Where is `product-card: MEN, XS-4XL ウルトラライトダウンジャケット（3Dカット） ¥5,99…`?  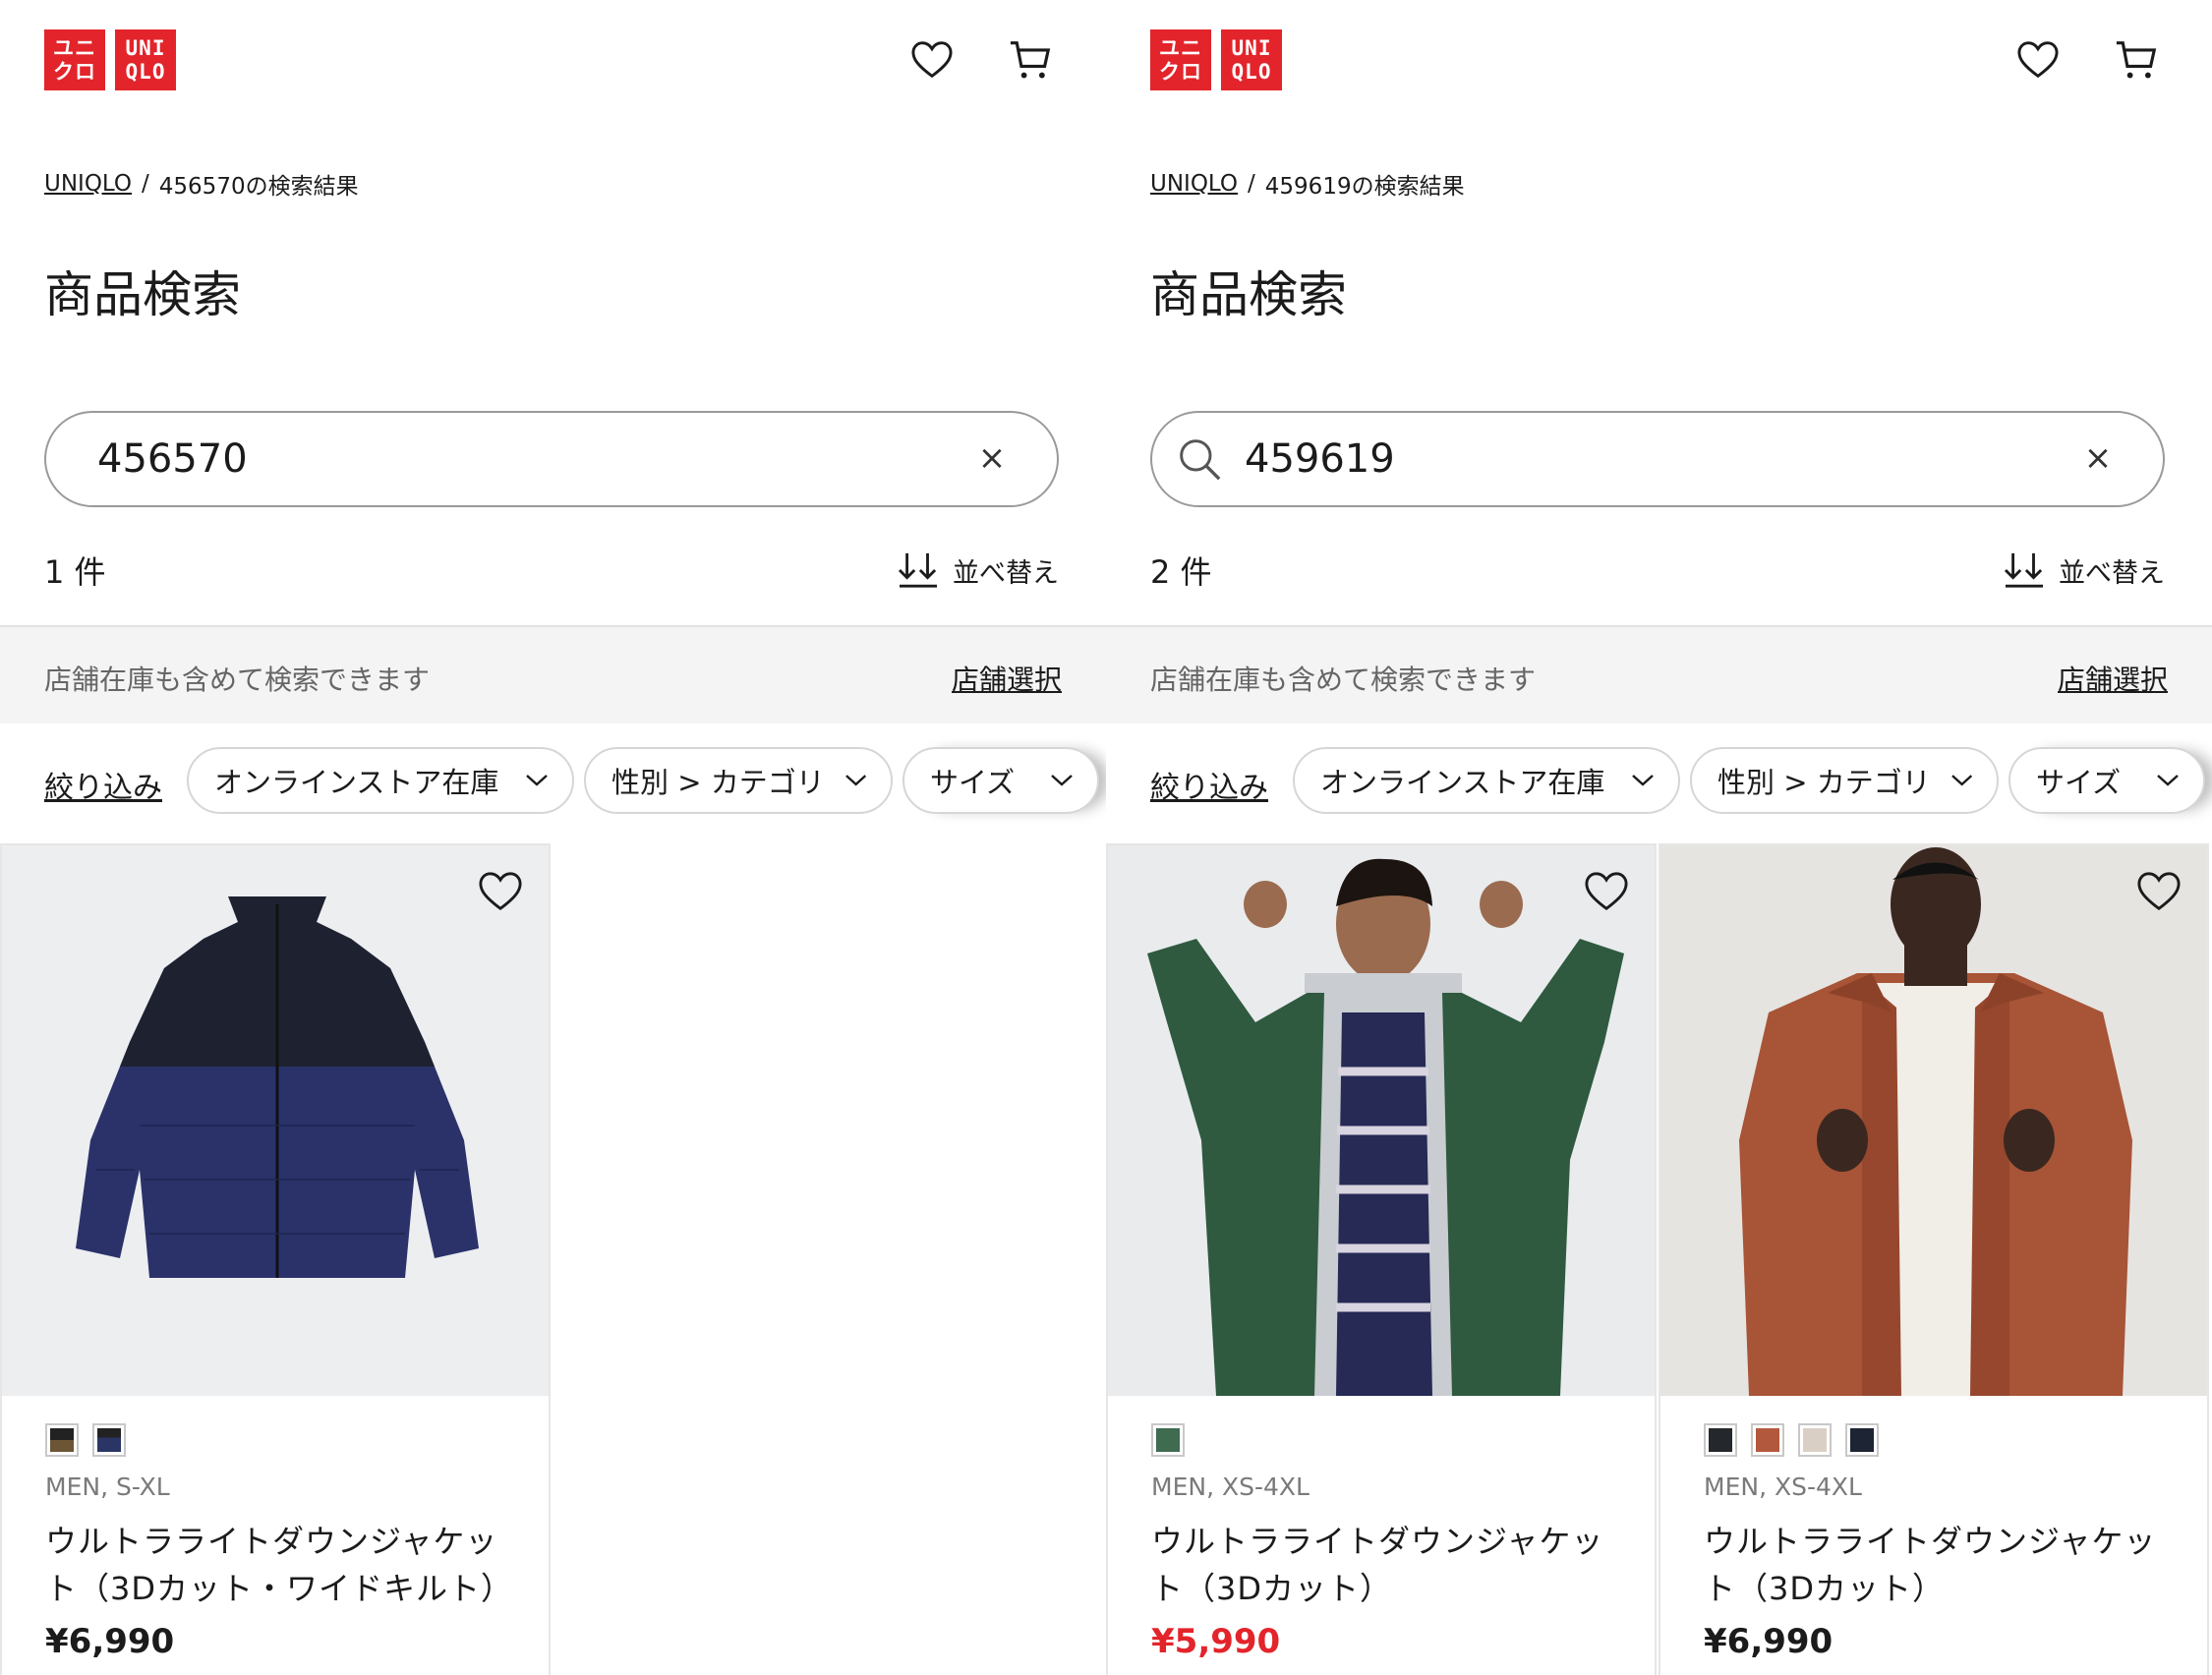
product-card: MEN, XS-4XL ウルトラライトダウンジャケット（3Dカット） ¥5,99… is located at coordinates (1381, 1259).